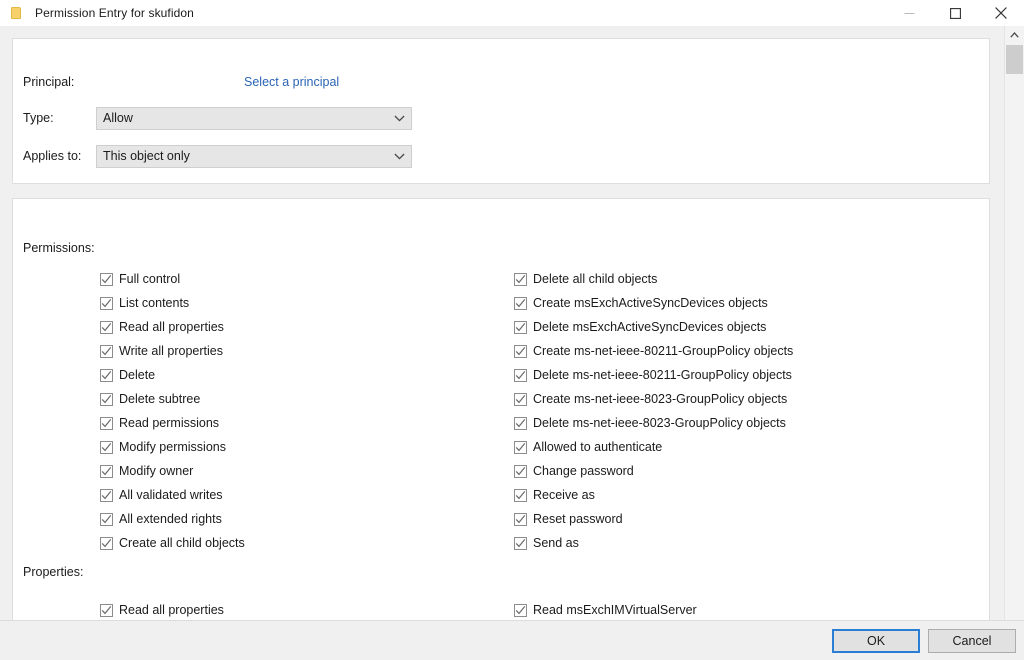 The height and width of the screenshot is (660, 1024). I want to click on permission-checkbox-row: Create msExchActiveSyncDevices objects, so click(653, 303).